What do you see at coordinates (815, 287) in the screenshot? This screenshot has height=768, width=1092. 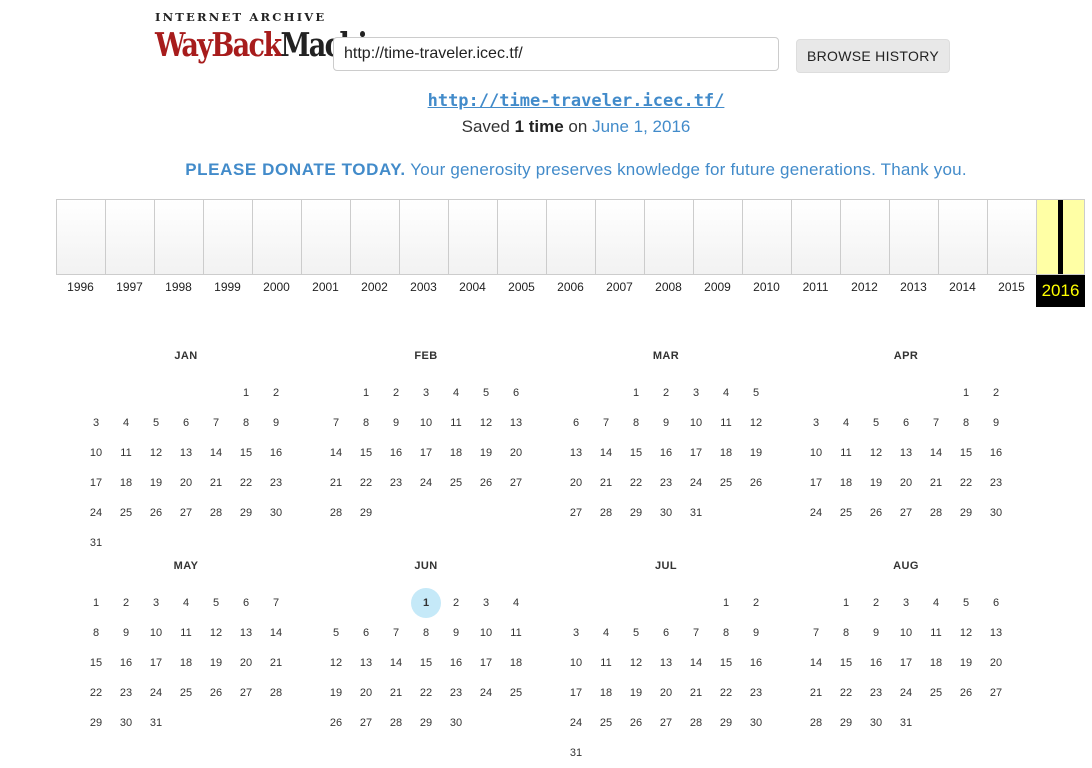 I see `year-label-2011: 2011` at bounding box center [815, 287].